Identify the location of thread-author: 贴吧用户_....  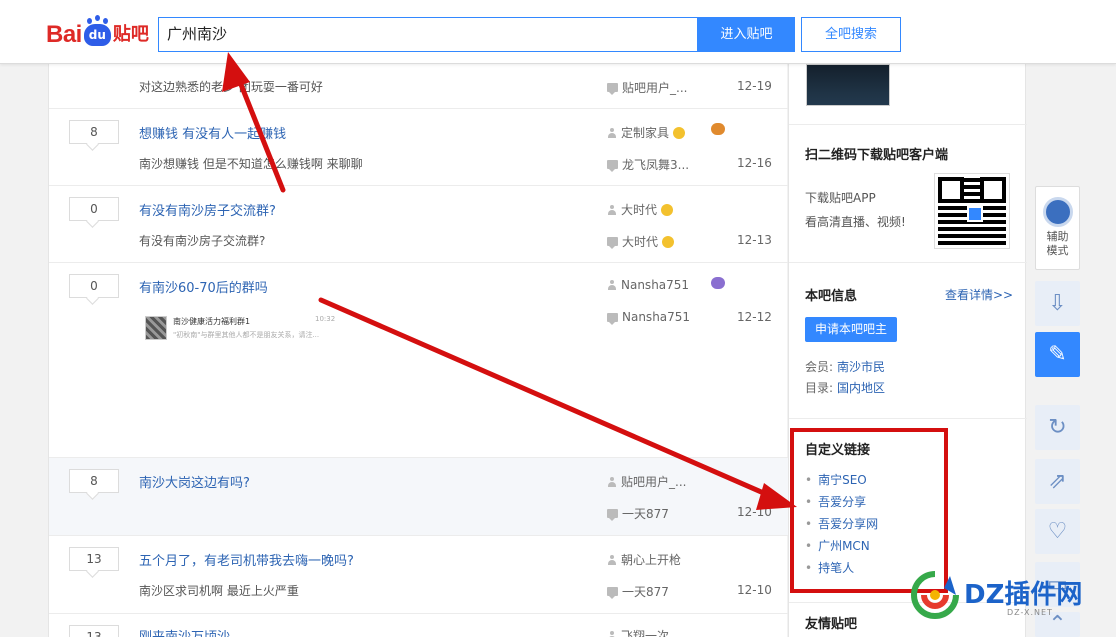
(646, 481).